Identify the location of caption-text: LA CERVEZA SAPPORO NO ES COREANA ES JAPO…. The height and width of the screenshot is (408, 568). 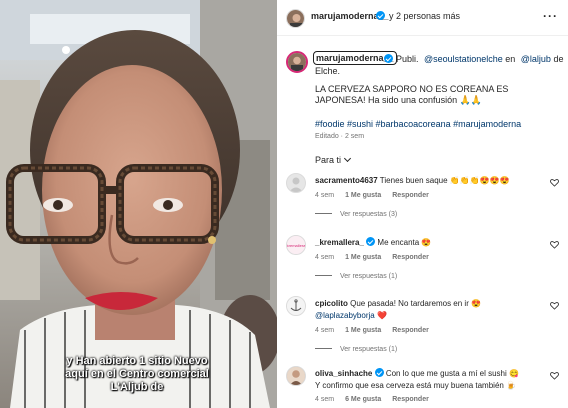
(412, 94).